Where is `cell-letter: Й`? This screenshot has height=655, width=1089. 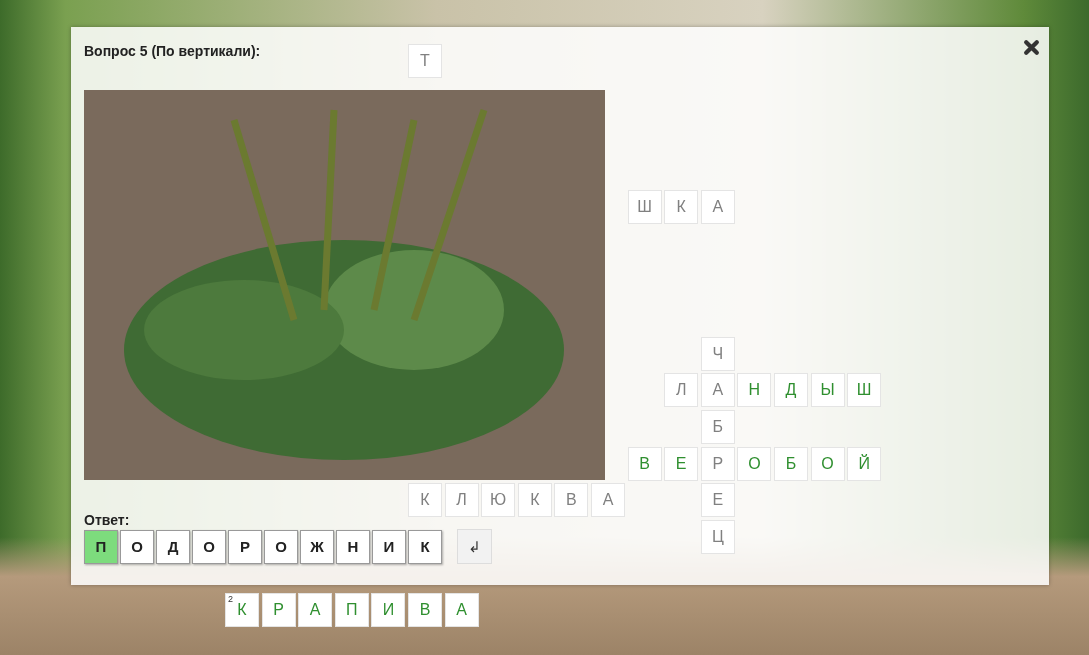
cell-letter: Й is located at coordinates (864, 463).